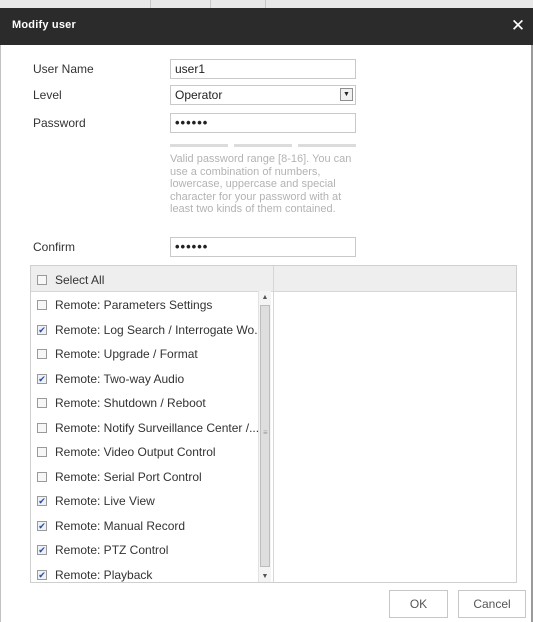 The image size is (533, 622). I want to click on background-window-strip, so click(266, 4).